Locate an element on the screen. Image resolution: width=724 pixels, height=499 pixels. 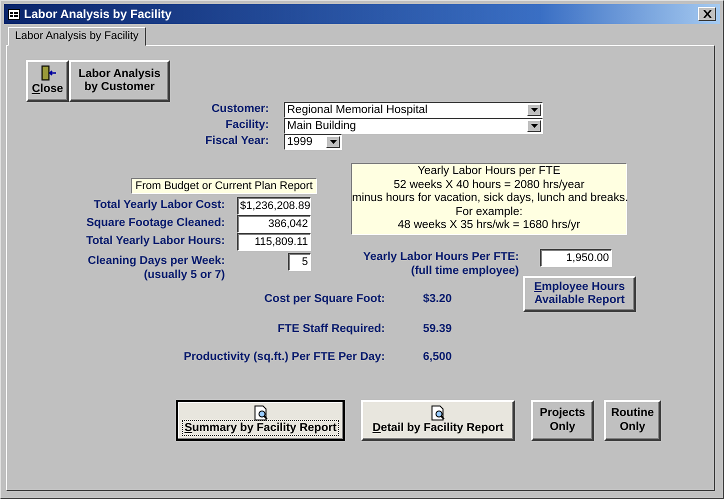
result-value: $3.20 is located at coordinates (437, 300).